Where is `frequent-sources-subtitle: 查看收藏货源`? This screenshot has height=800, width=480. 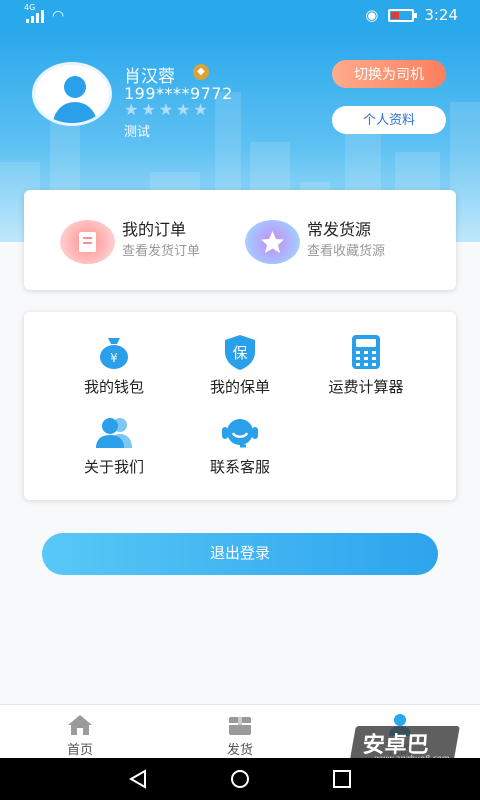
frequent-sources-subtitle: 查看收藏货源 is located at coordinates (346, 251).